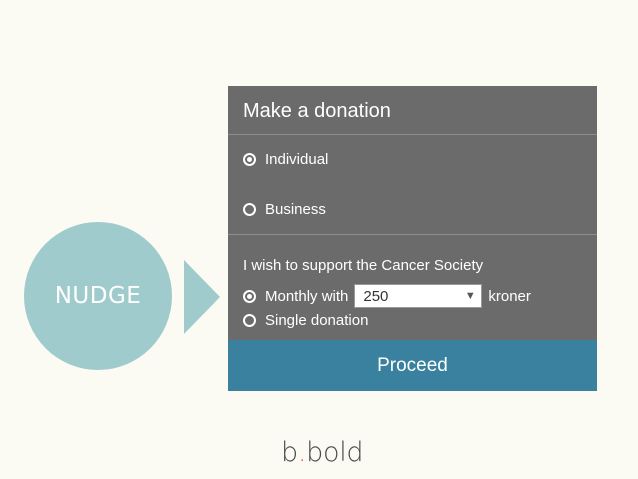 This screenshot has width=638, height=479. Describe the element at coordinates (335, 452) in the screenshot. I see `logo-part2: bold` at that location.